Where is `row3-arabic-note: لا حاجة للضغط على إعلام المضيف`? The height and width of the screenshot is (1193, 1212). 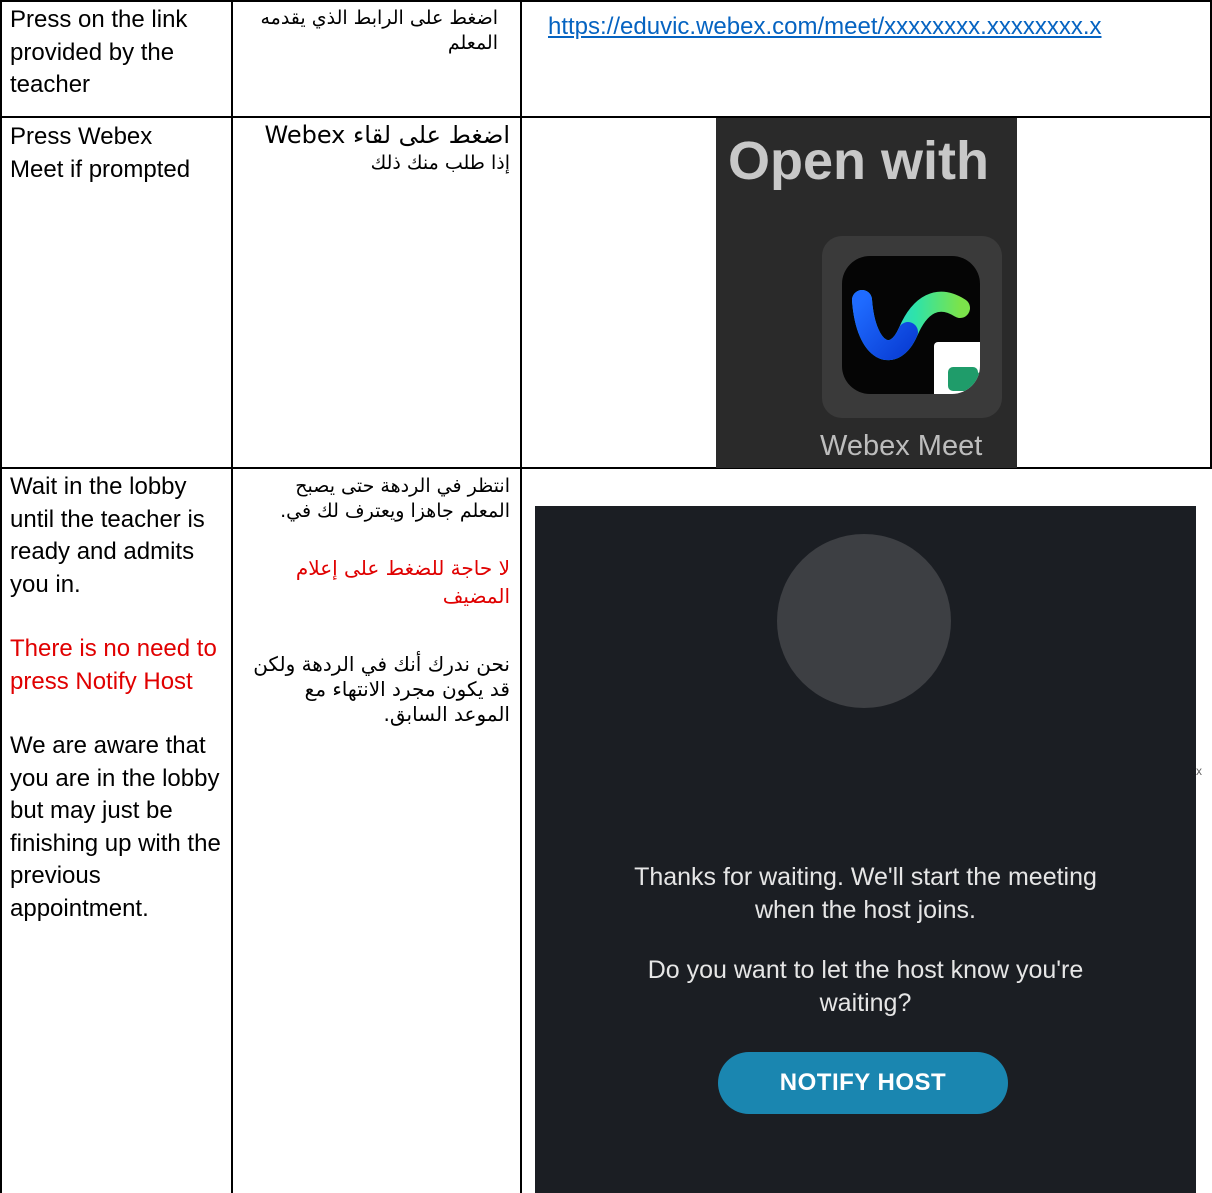 row3-arabic-note: لا حاجة للضغط على إعلام المضيف is located at coordinates (402, 582).